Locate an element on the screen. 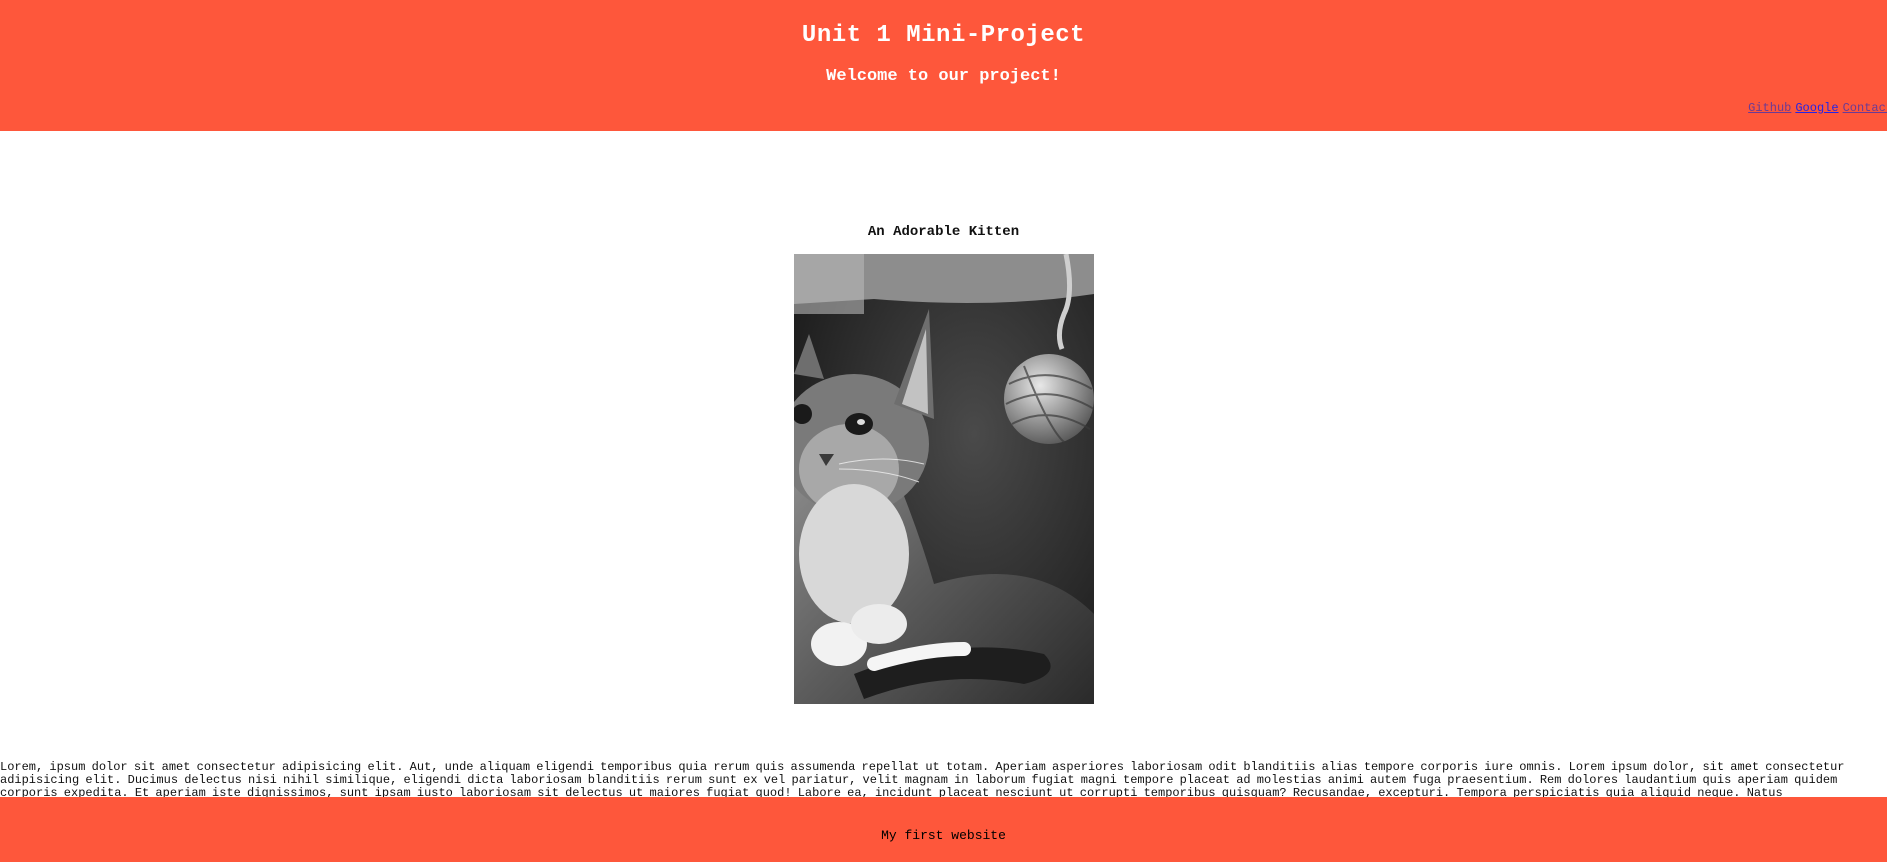 The image size is (1887, 862). nav-link-contact: Contact is located at coordinates (1865, 108).